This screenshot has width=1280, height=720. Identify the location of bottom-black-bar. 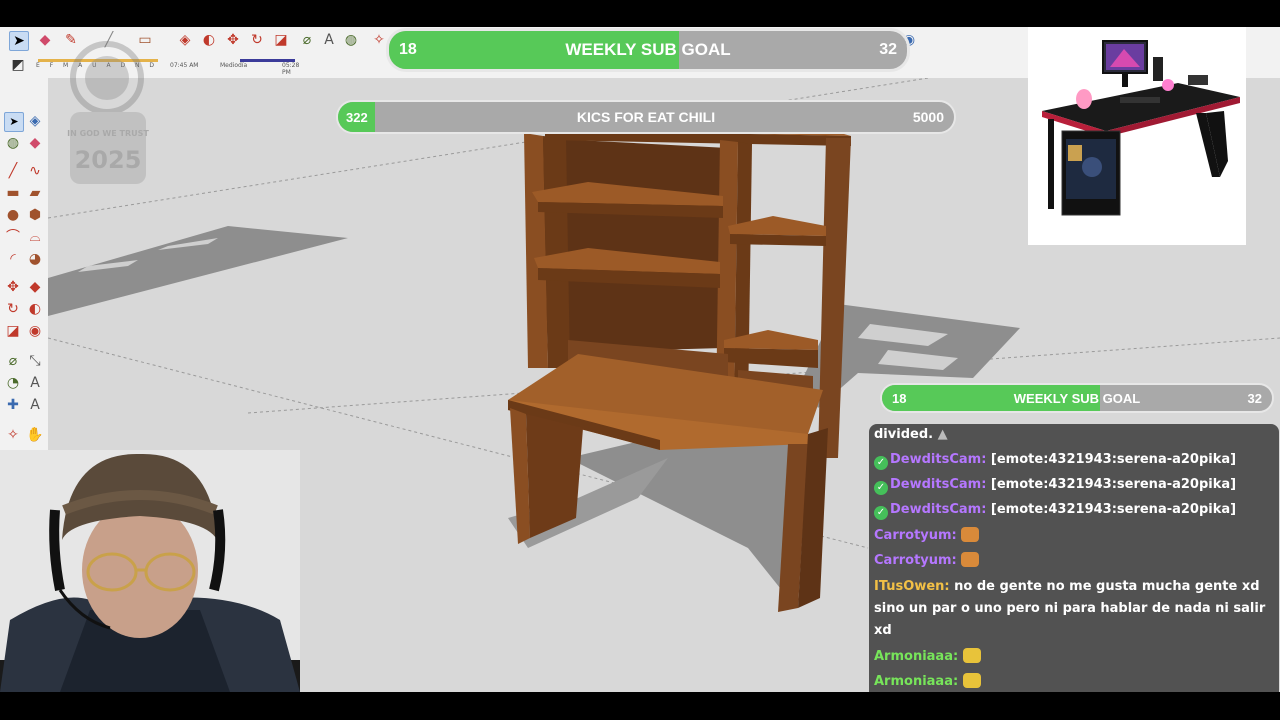
(640, 706).